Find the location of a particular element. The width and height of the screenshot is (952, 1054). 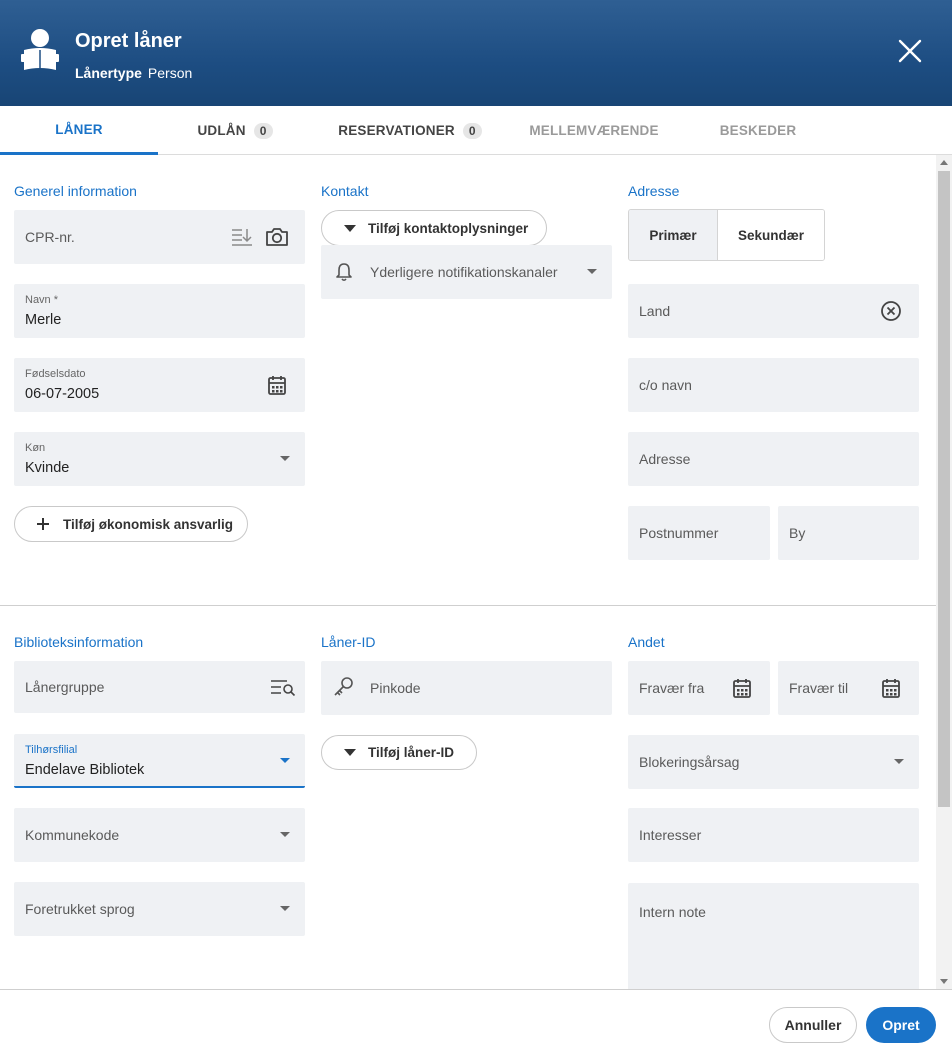

tab-reservationer: RESERVATIONER 0 is located at coordinates (410, 130).